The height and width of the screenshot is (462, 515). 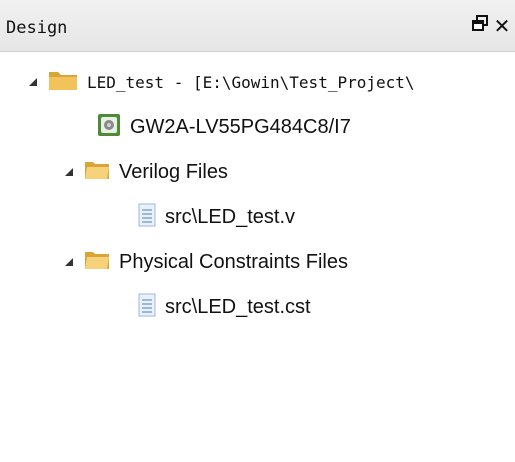 What do you see at coordinates (480, 26) in the screenshot?
I see `float-window-icon` at bounding box center [480, 26].